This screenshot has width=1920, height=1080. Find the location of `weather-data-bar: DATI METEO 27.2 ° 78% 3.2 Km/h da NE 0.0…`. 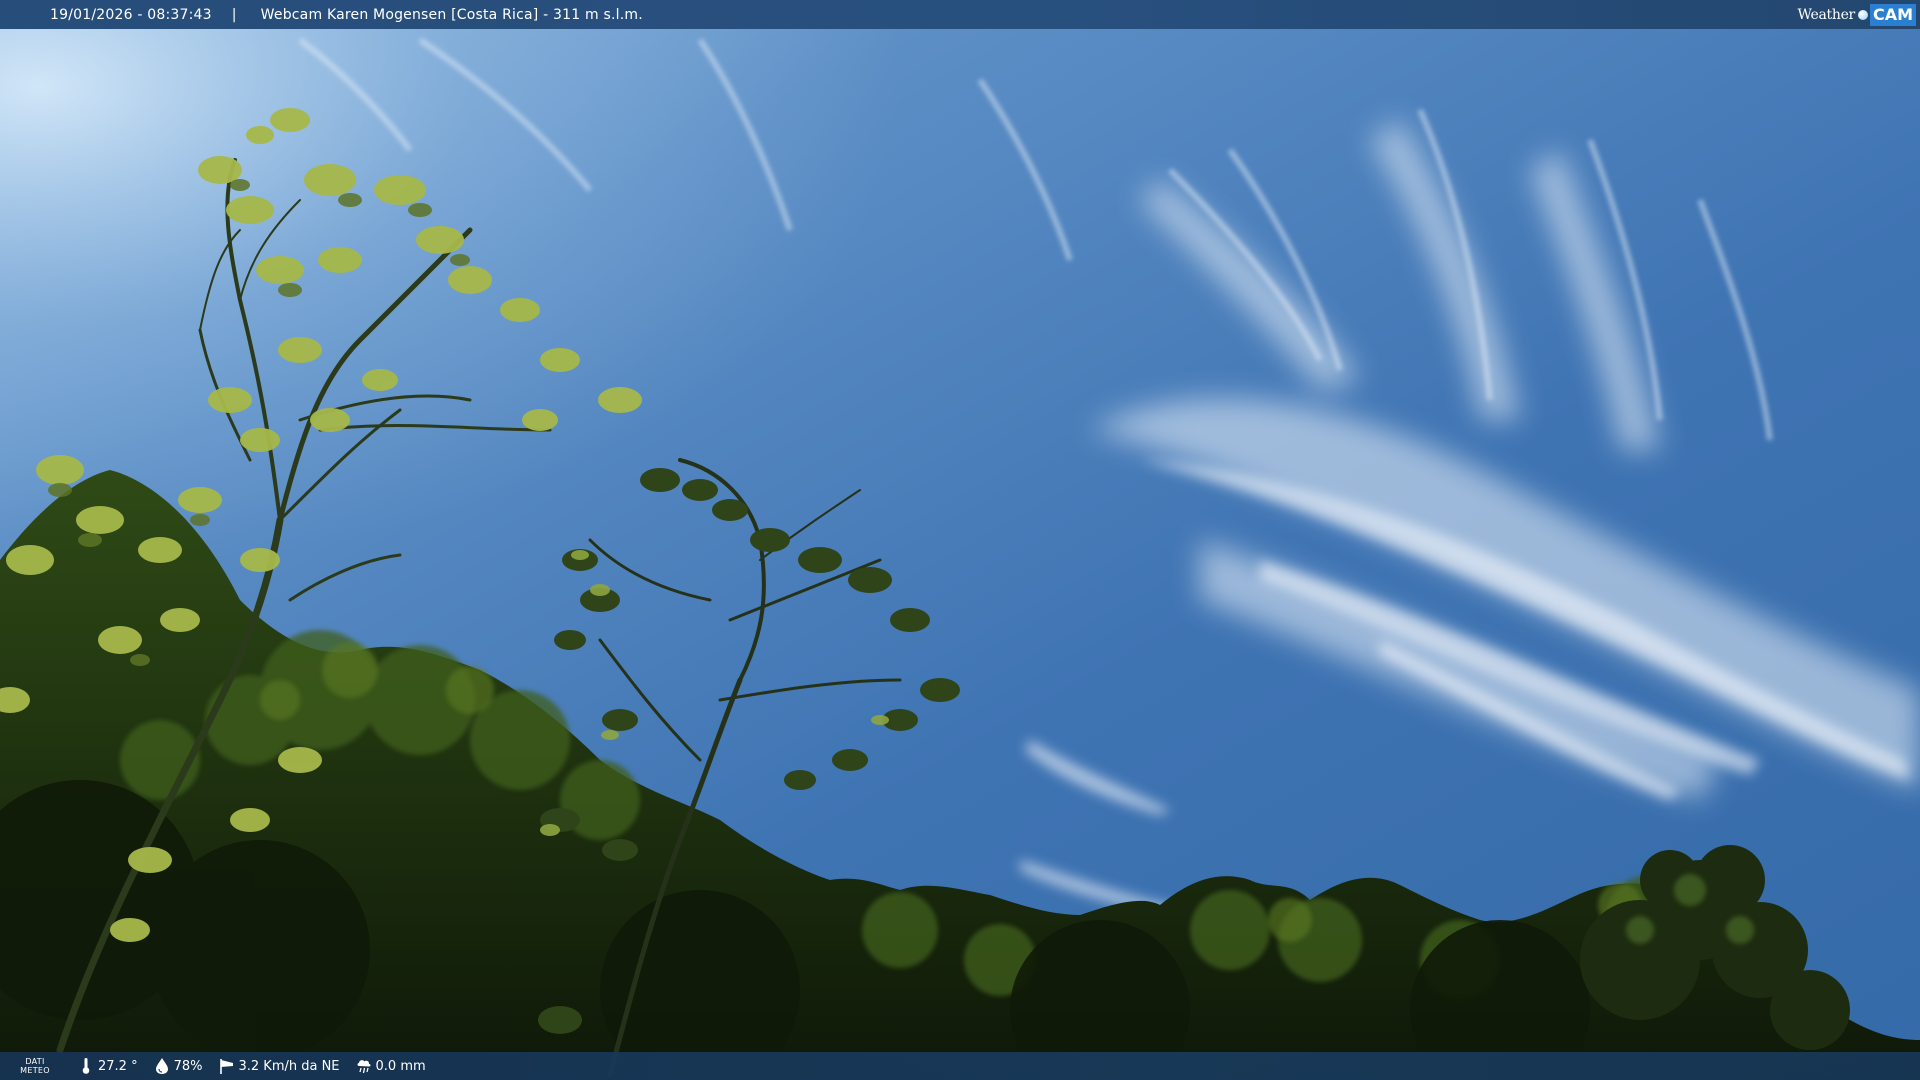

weather-data-bar: DATI METEO 27.2 ° 78% 3.2 Km/h da NE 0.0… is located at coordinates (960, 1066).